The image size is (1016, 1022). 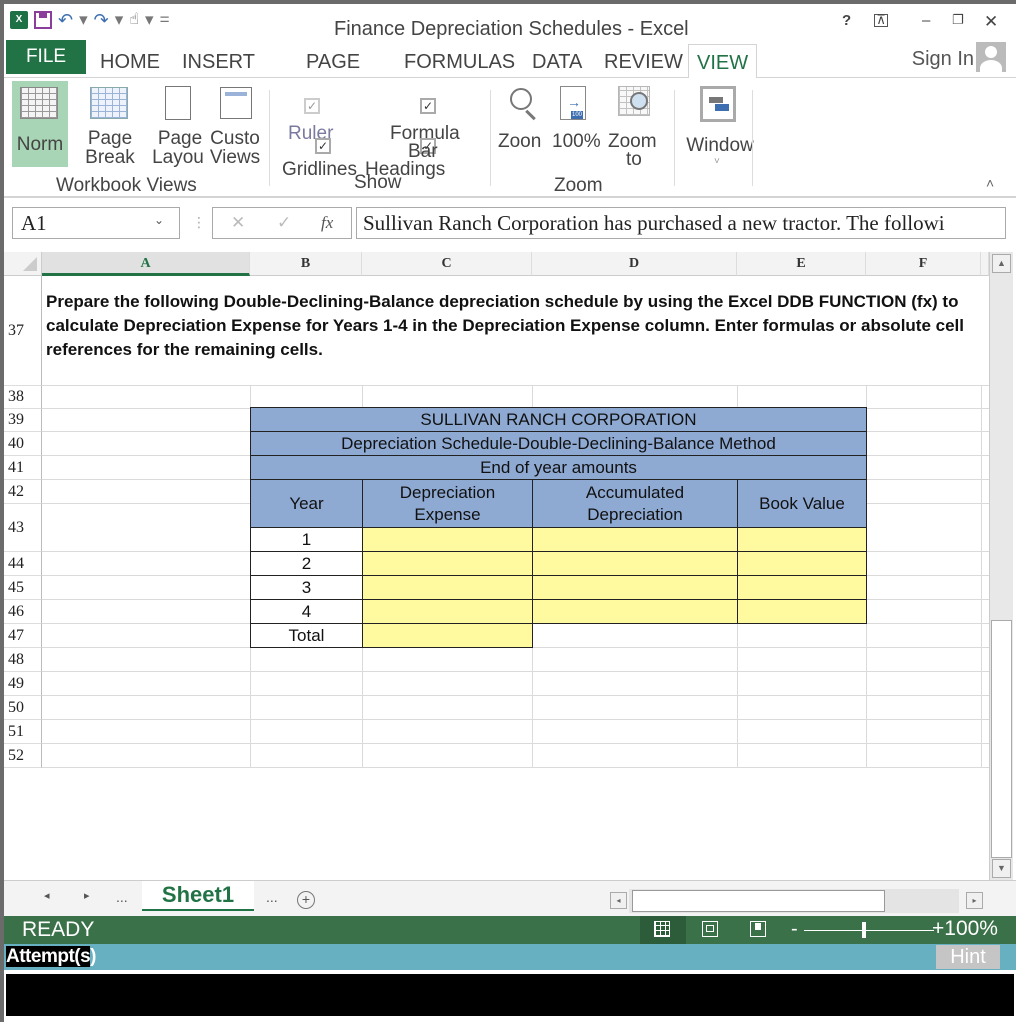 I want to click on column-header-D: D, so click(x=634, y=264).